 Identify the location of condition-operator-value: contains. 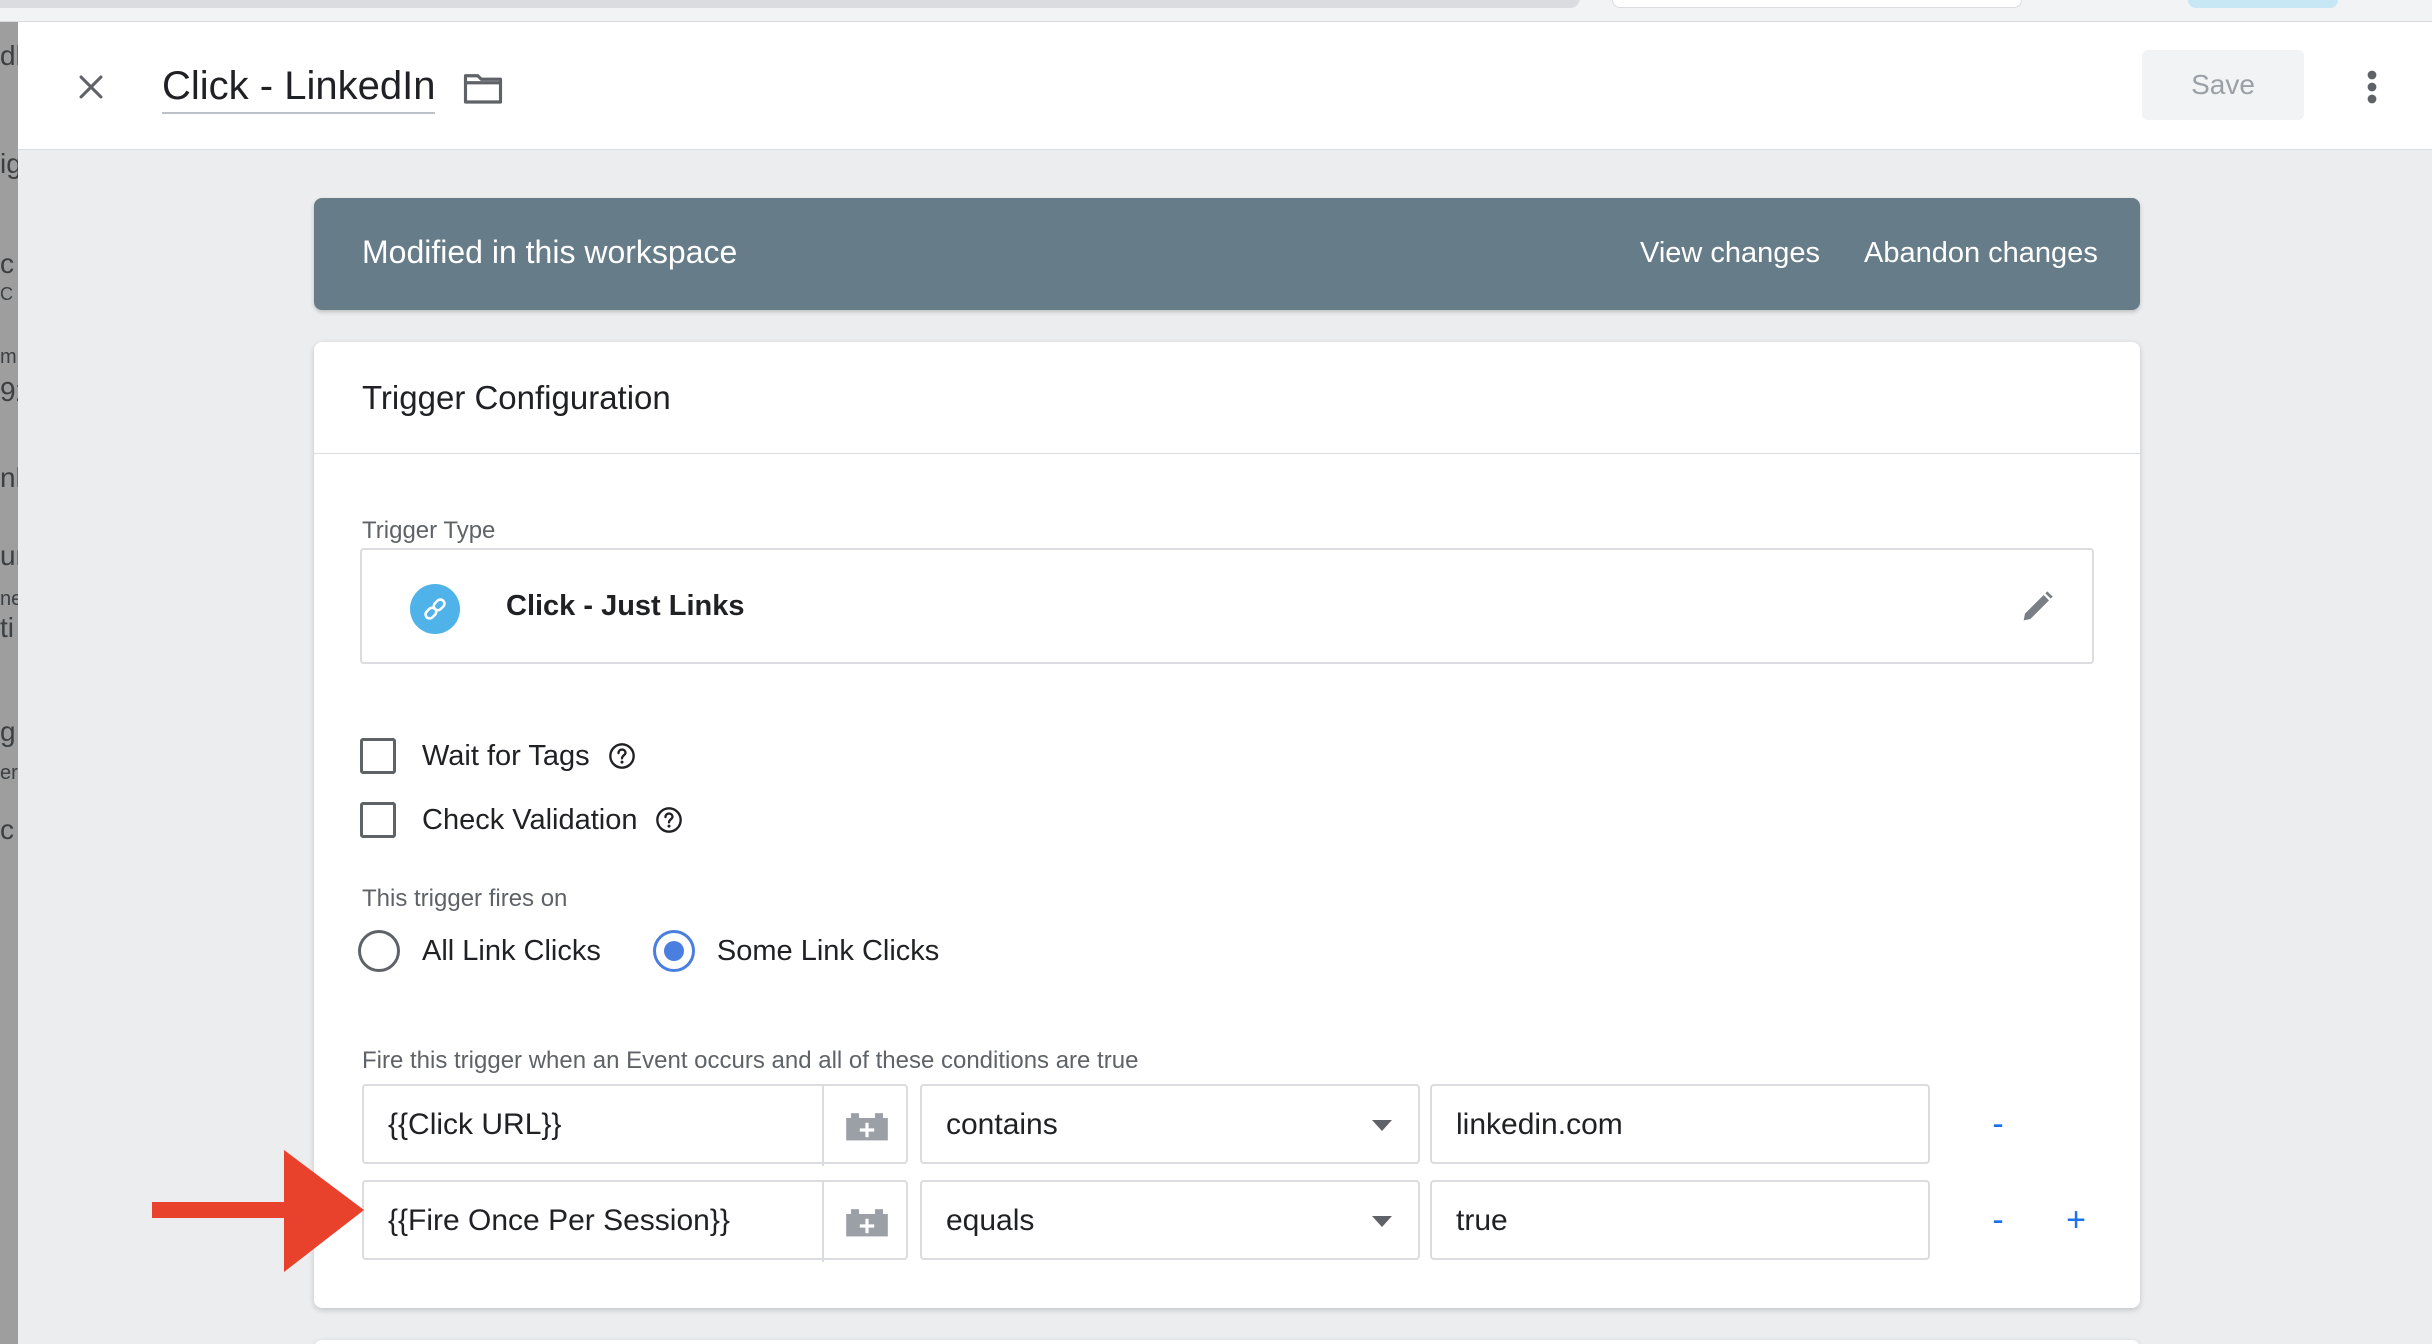
(1002, 1124).